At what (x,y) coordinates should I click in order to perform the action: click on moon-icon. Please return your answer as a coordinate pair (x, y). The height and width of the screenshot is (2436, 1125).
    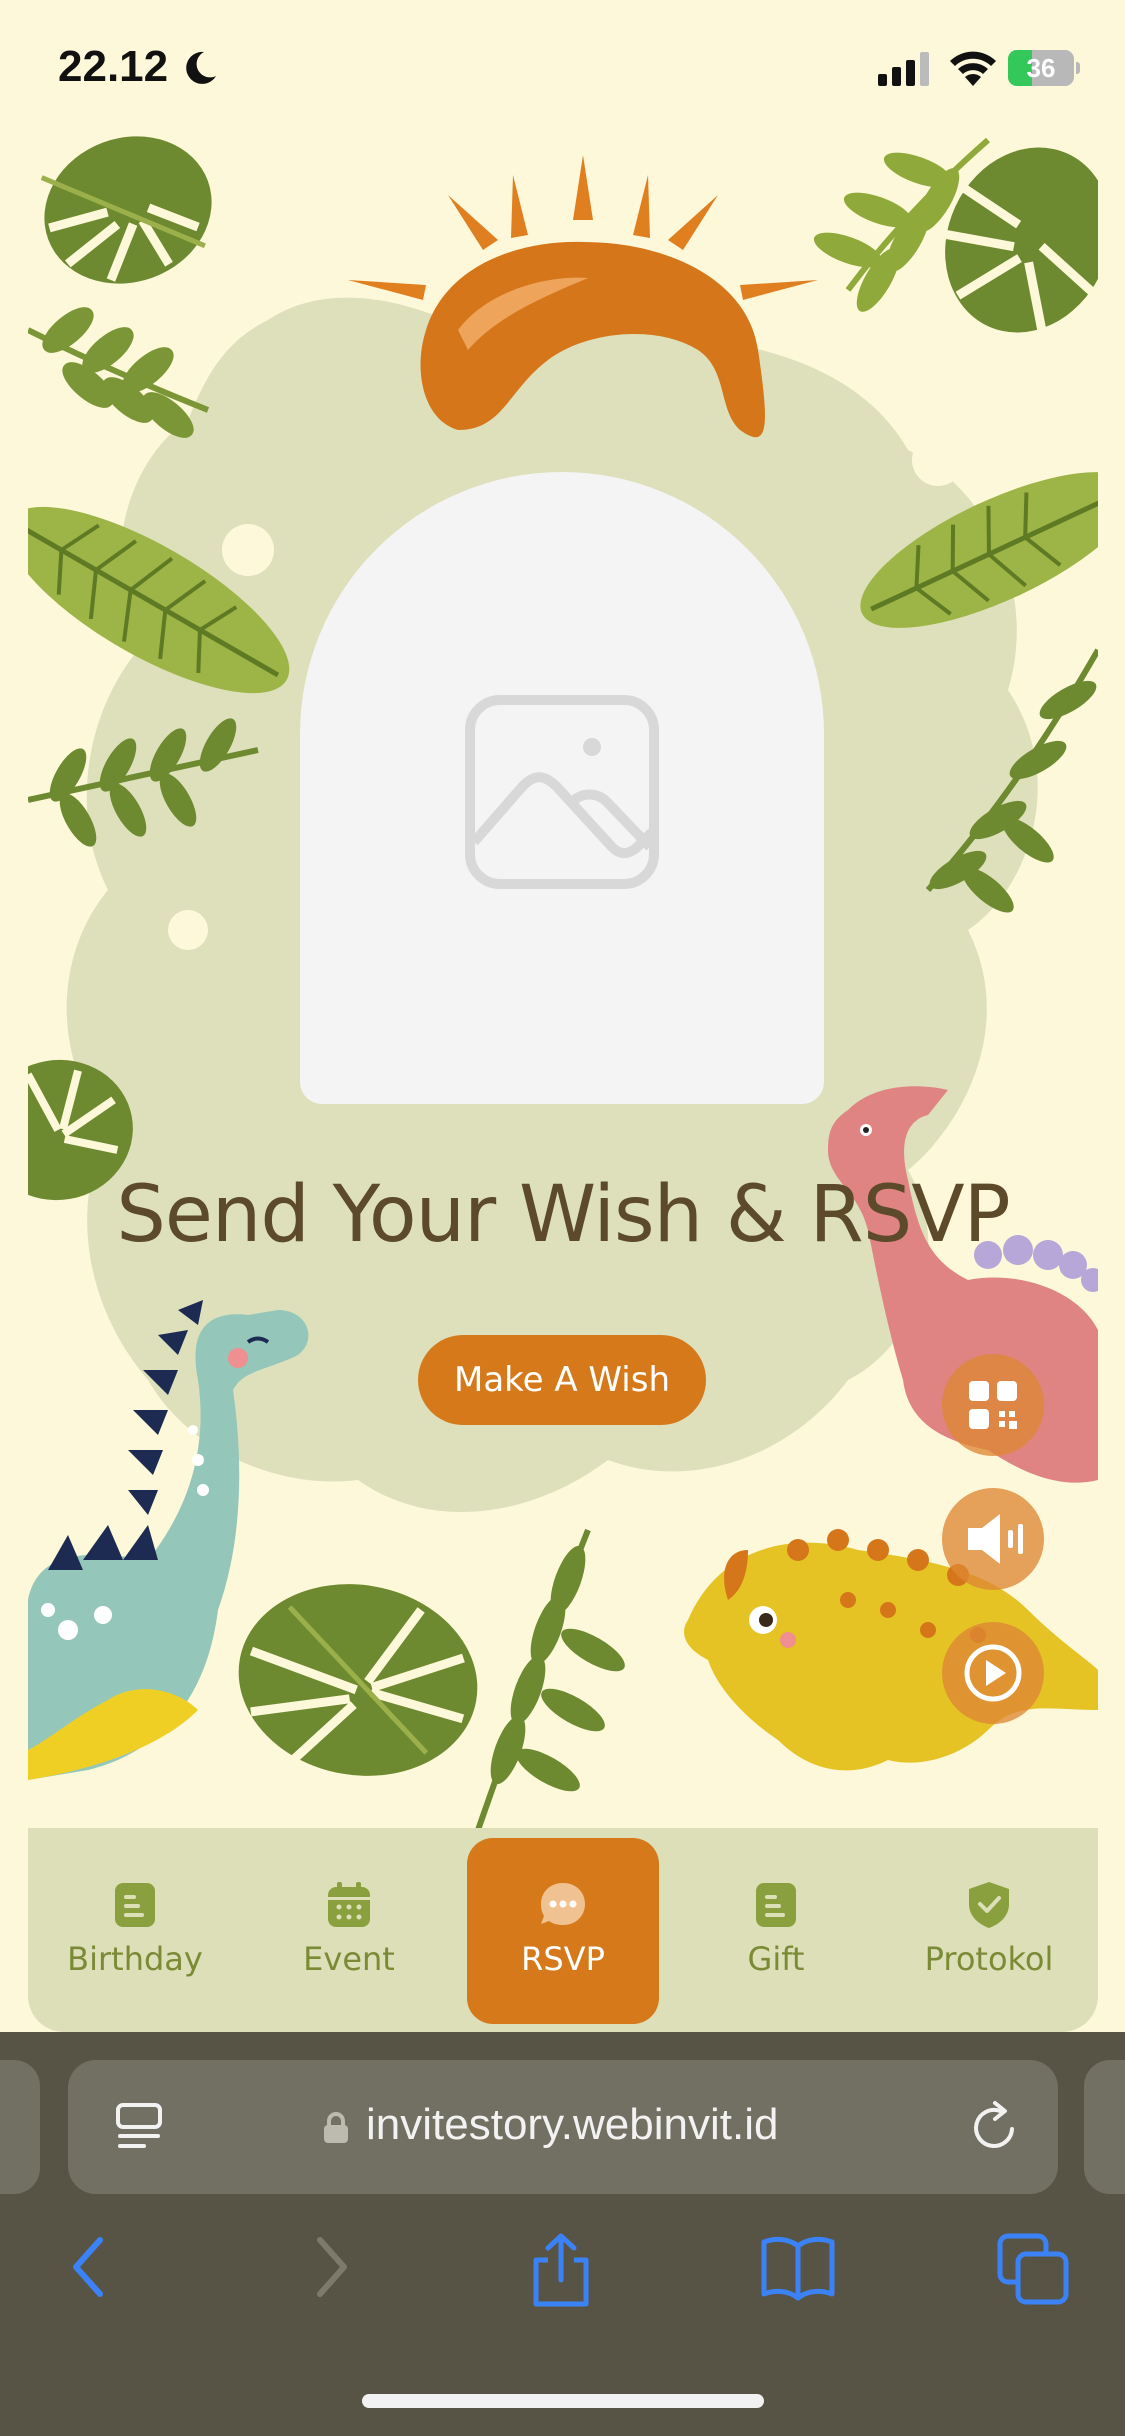
    Looking at the image, I should click on (201, 67).